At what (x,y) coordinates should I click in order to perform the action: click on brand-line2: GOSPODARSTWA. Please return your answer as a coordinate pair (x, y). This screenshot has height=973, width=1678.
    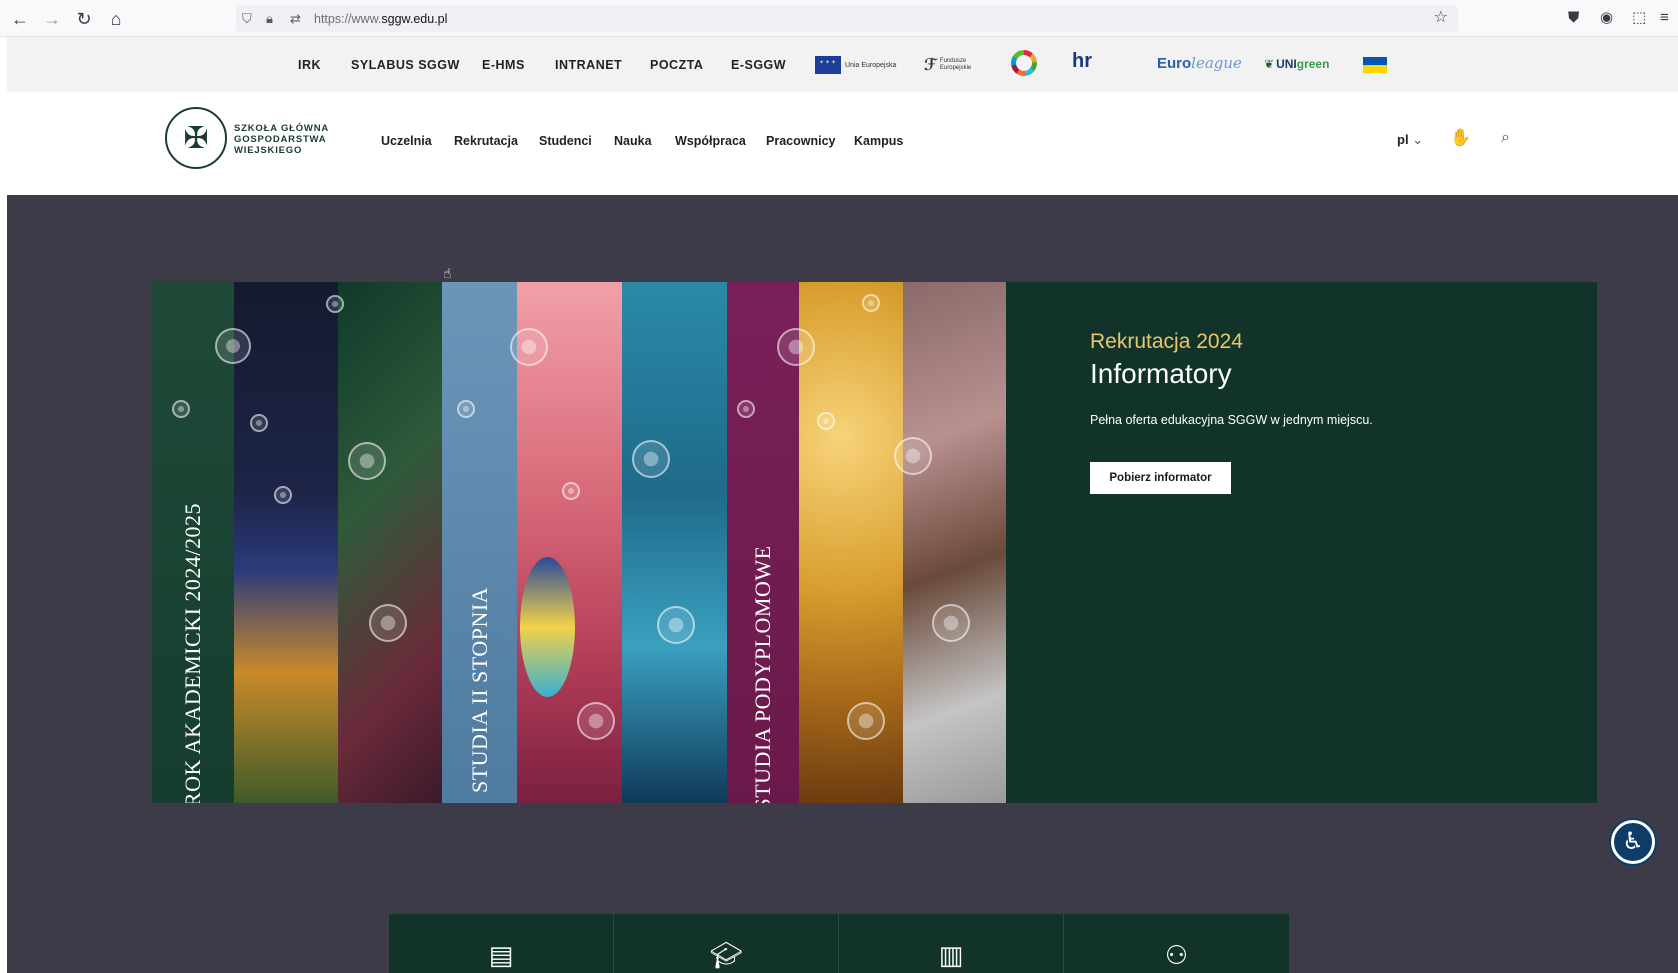
    Looking at the image, I should click on (280, 139).